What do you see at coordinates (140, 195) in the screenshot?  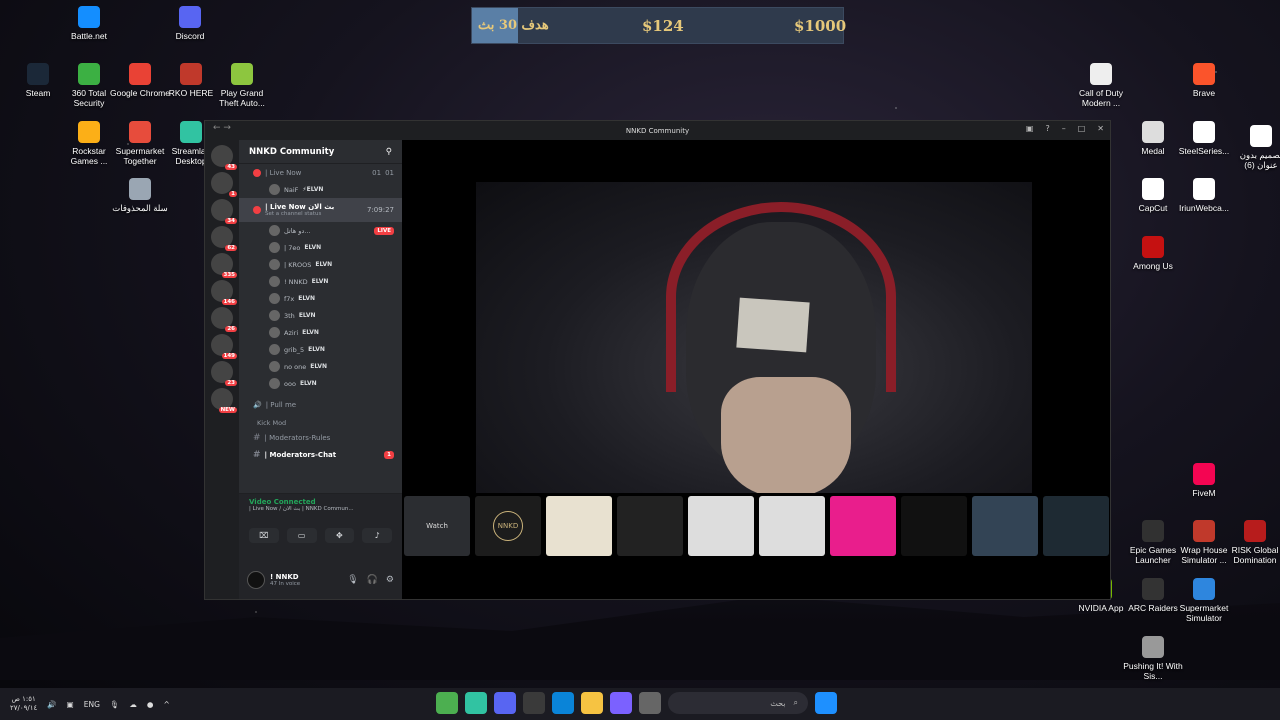 I see `desktop-icon: سلة المحذوفات` at bounding box center [140, 195].